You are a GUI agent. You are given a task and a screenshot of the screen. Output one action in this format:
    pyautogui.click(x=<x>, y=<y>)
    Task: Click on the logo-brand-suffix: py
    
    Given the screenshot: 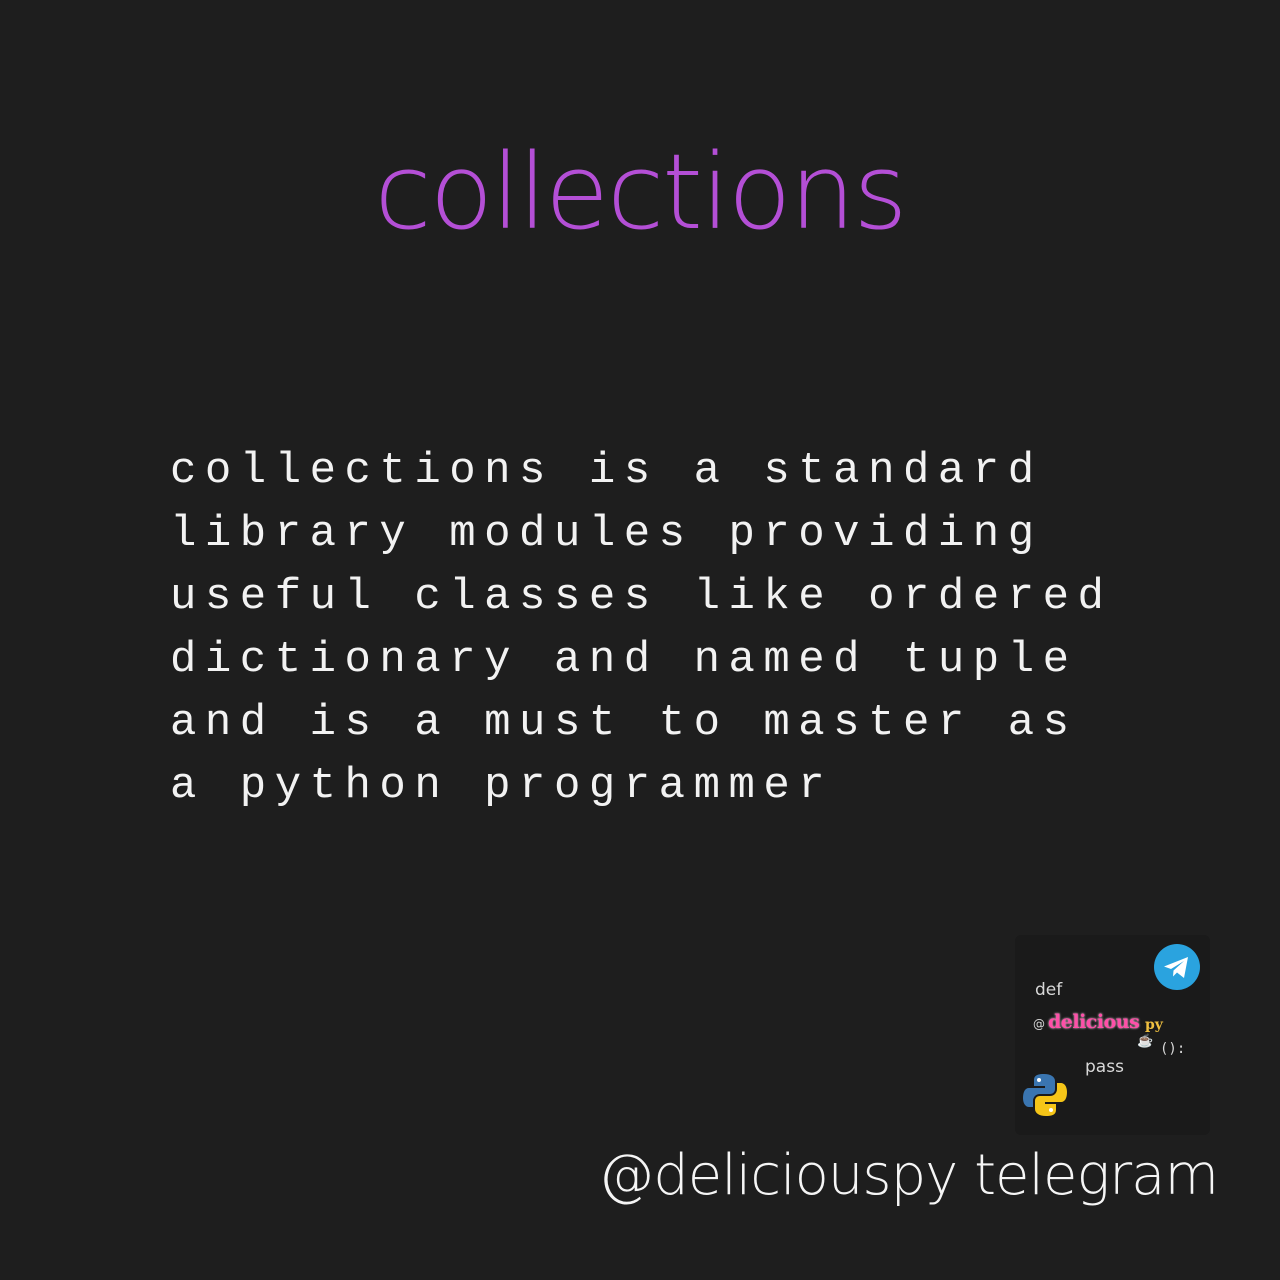 What is the action you would take?
    pyautogui.click(x=1154, y=1025)
    